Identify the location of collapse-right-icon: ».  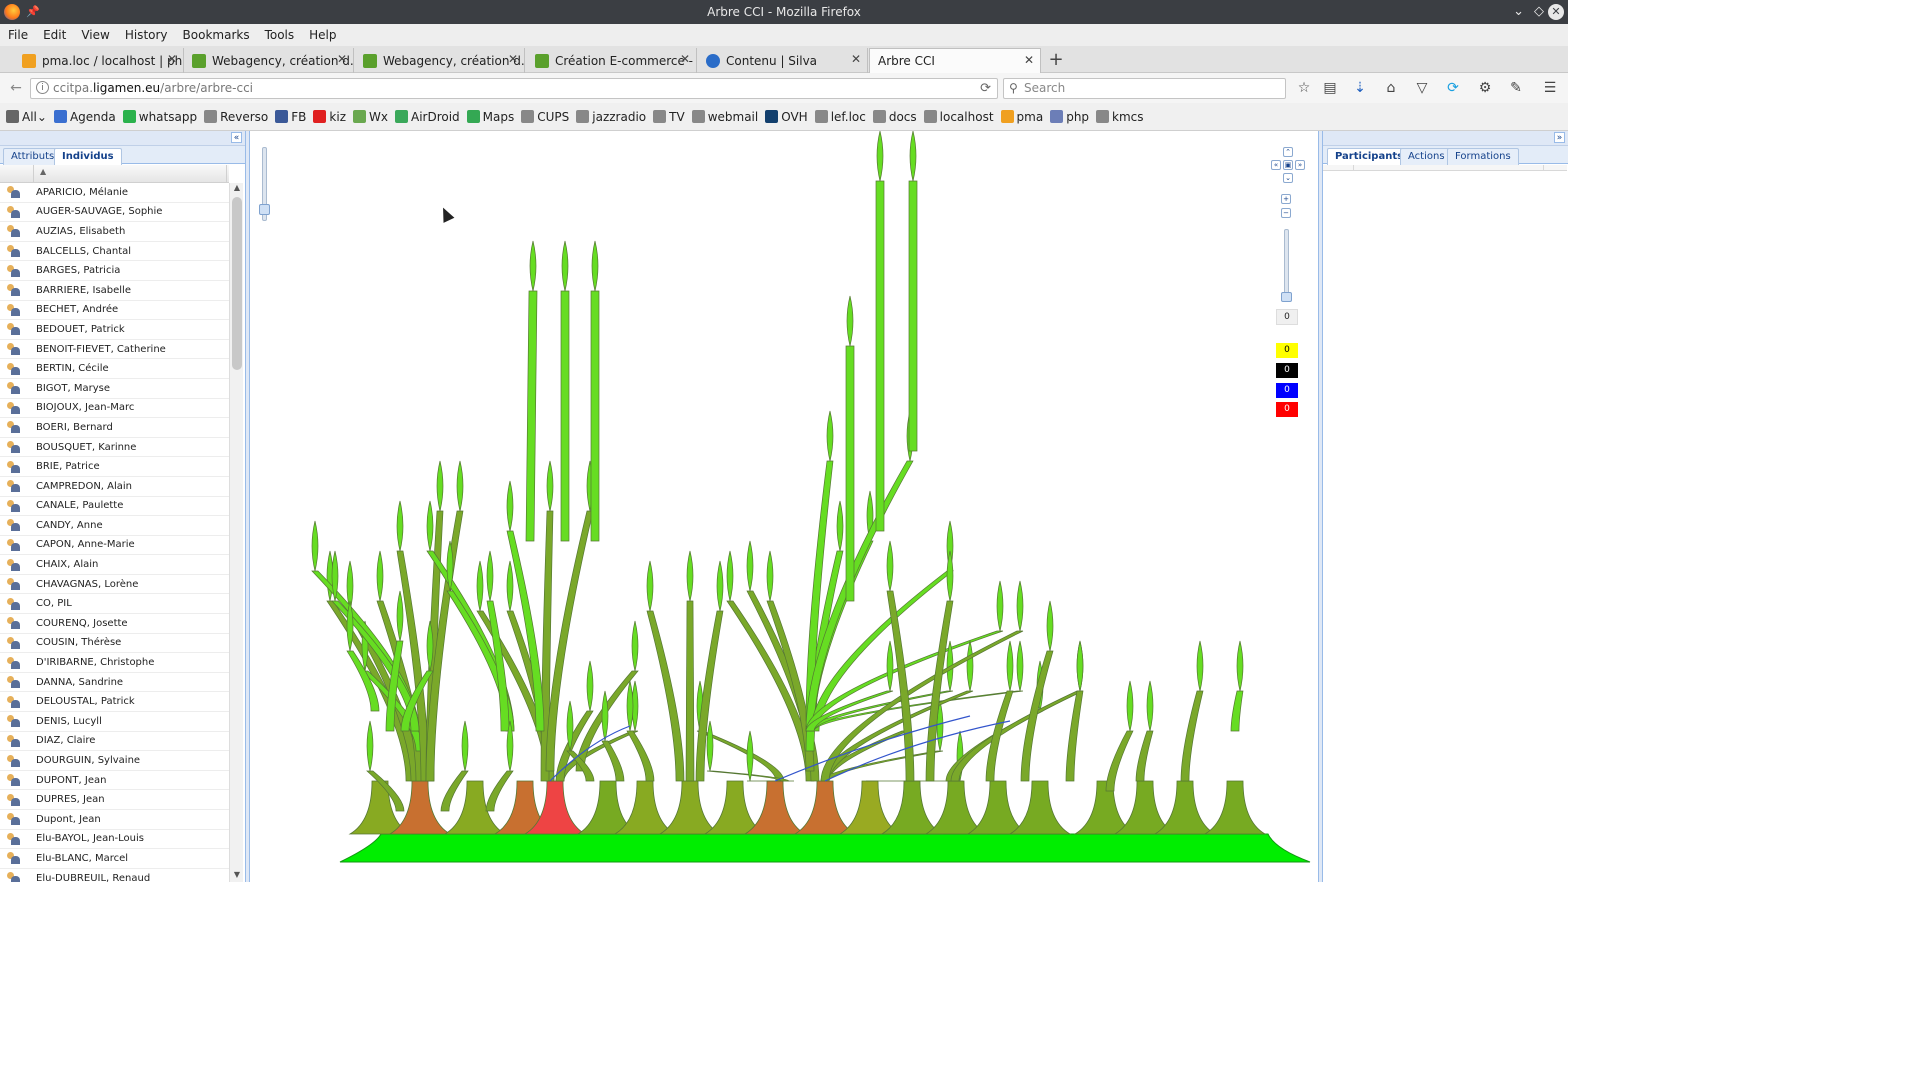
(1559, 137).